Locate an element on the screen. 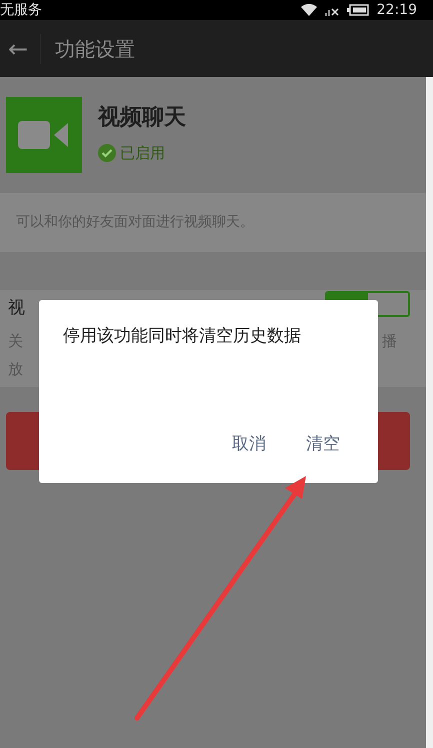  wifi-icon is located at coordinates (308, 10).